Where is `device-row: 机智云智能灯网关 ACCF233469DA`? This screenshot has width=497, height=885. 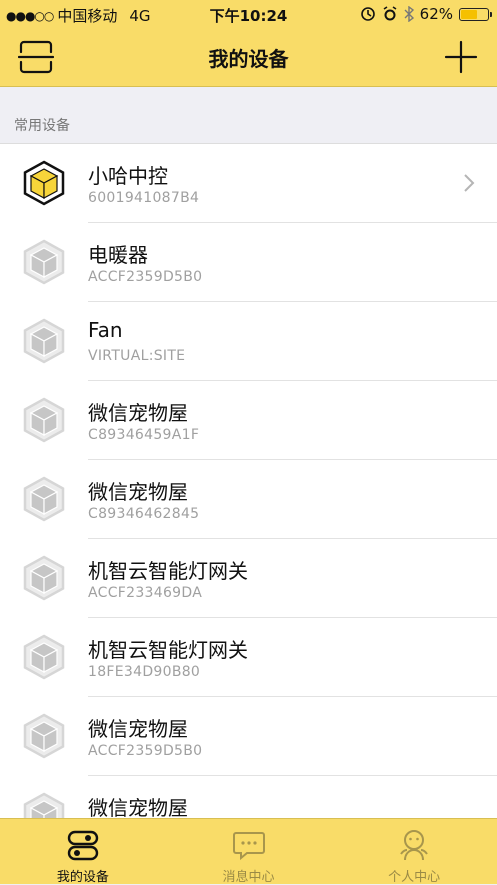
device-row: 机智云智能灯网关 ACCF233469DA is located at coordinates (248, 578).